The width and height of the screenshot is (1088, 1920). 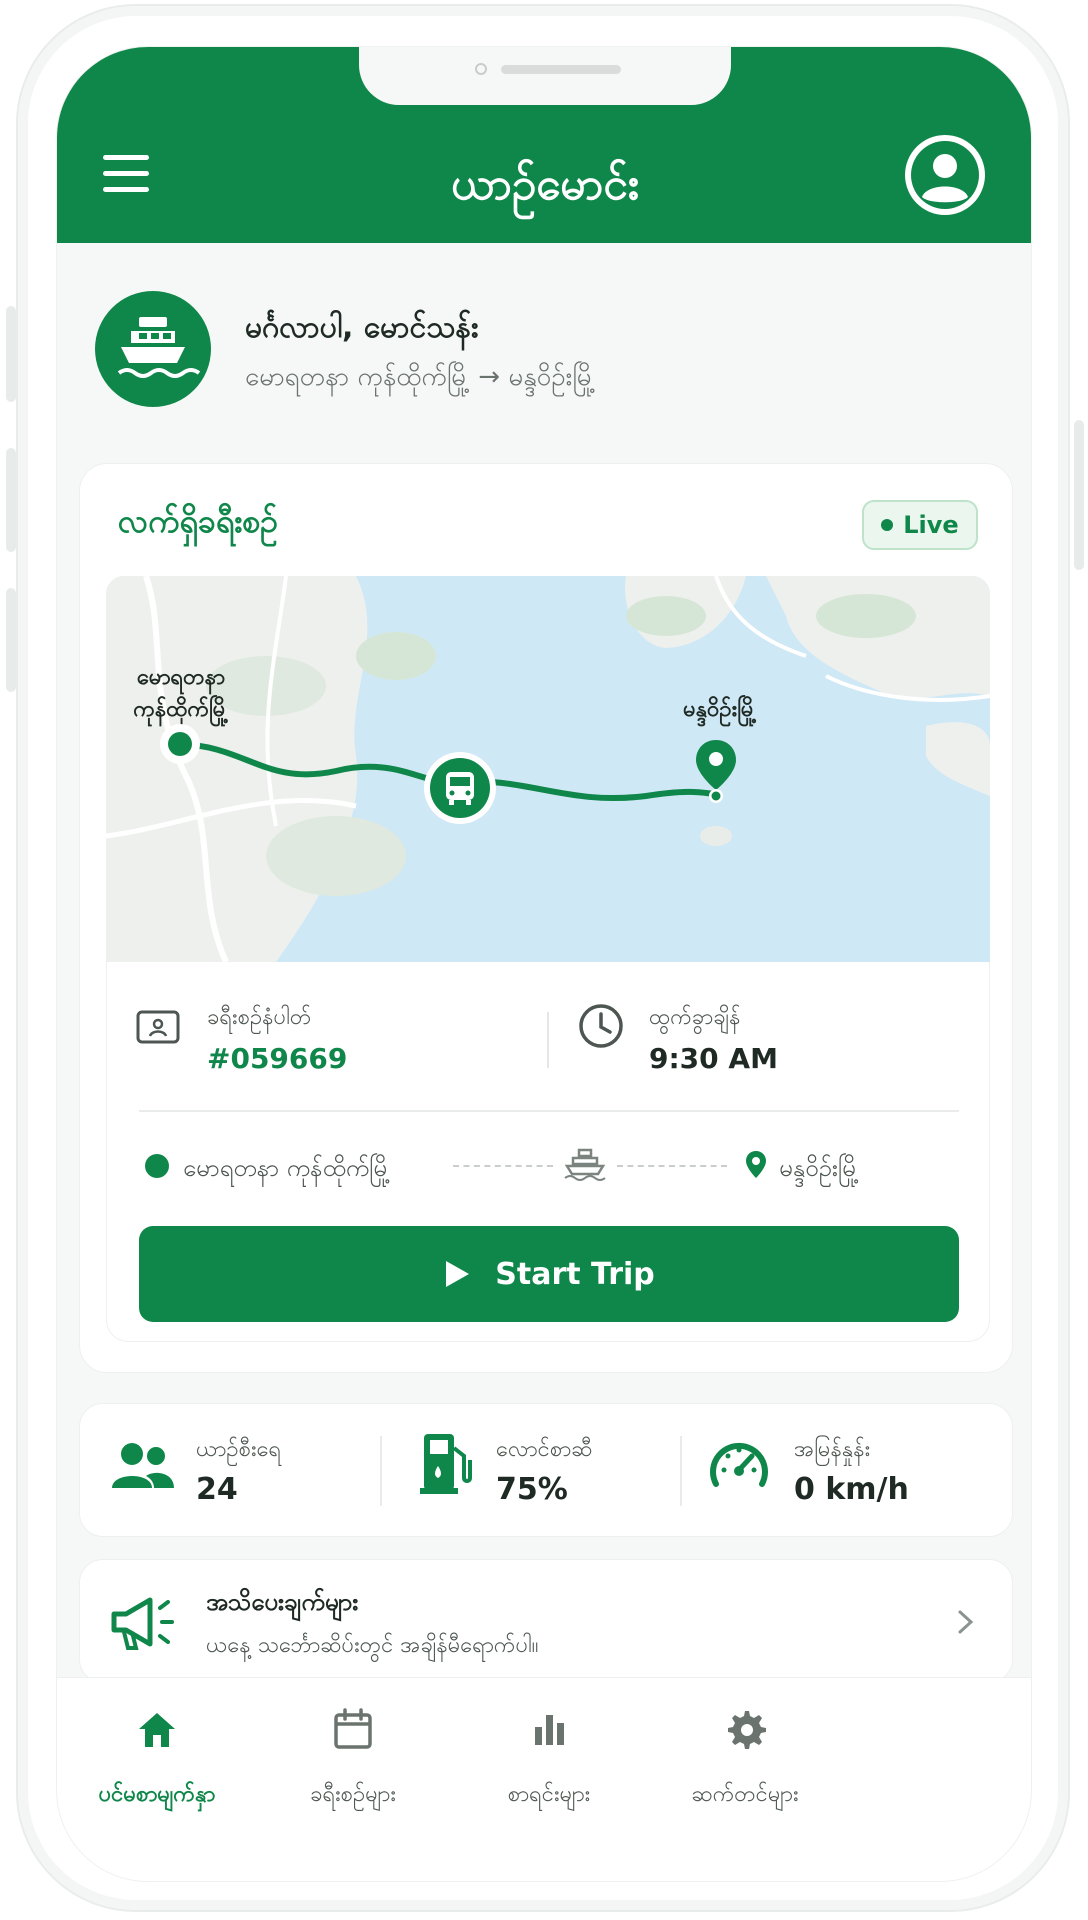 I want to click on trip-type-badge, so click(x=153, y=349).